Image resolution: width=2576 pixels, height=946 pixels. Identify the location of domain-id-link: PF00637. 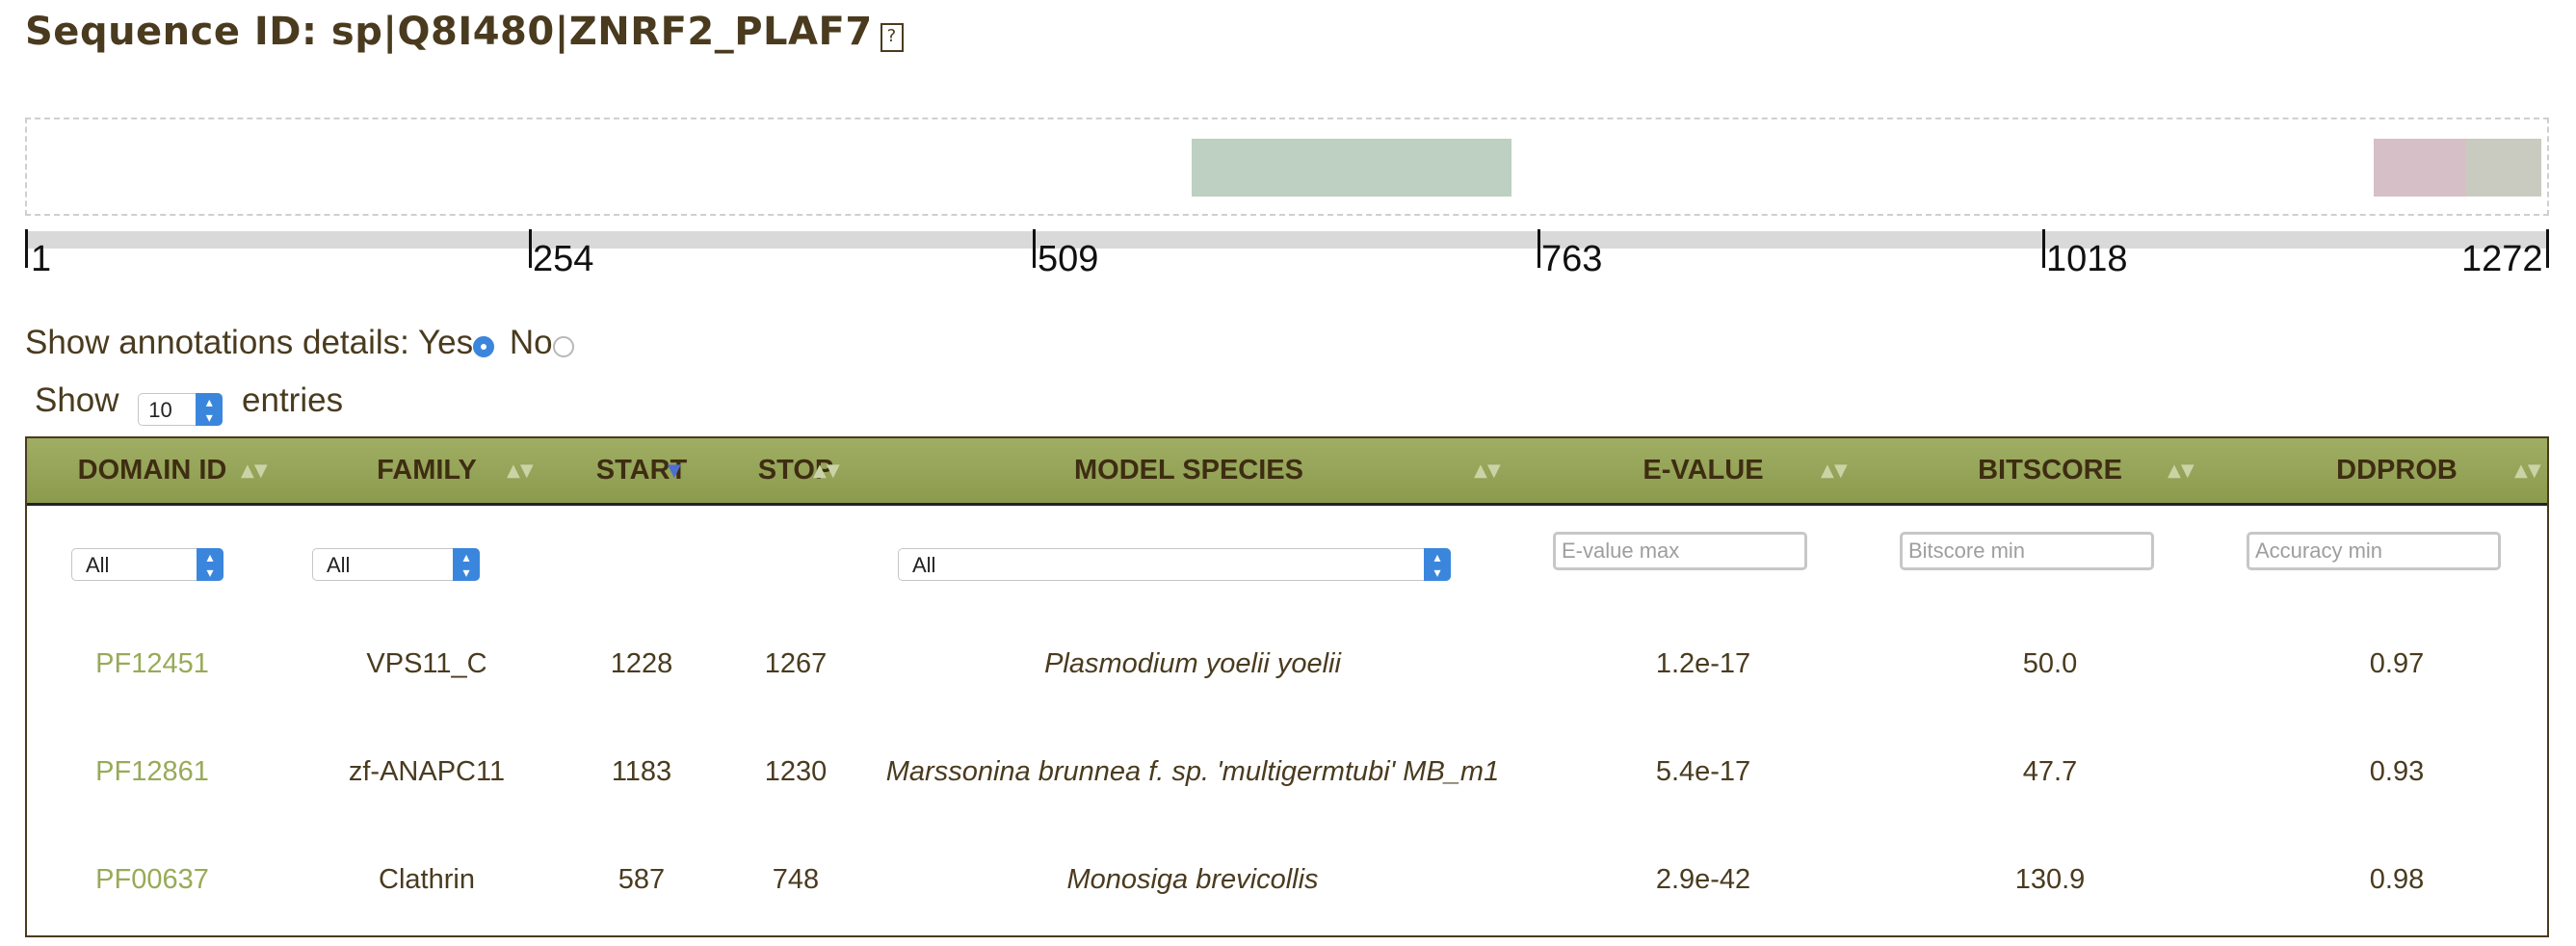
(152, 879).